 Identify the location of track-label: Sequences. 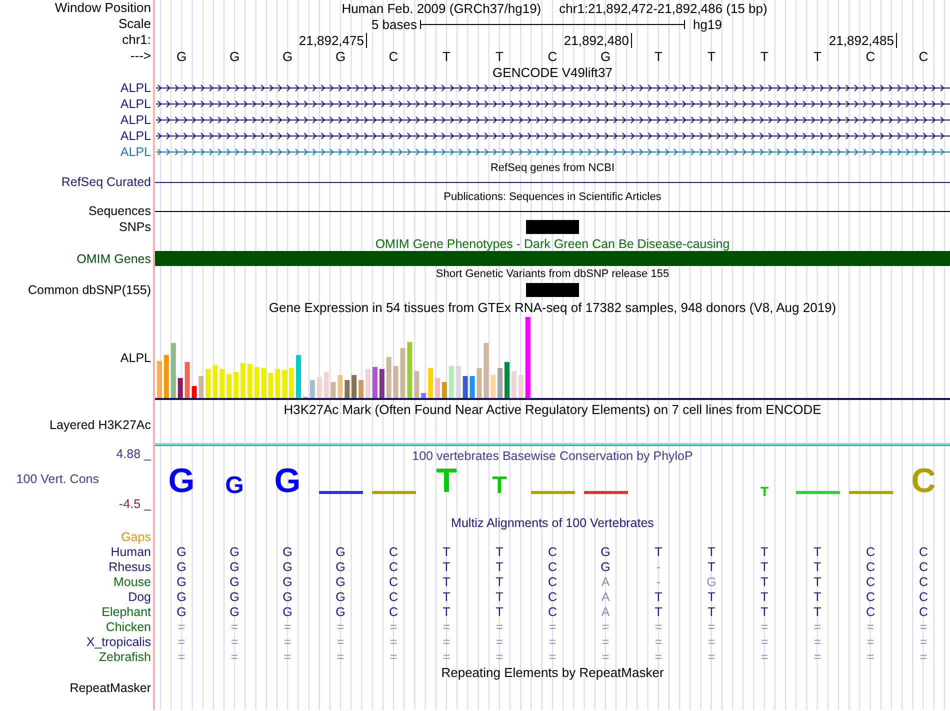
(119, 211).